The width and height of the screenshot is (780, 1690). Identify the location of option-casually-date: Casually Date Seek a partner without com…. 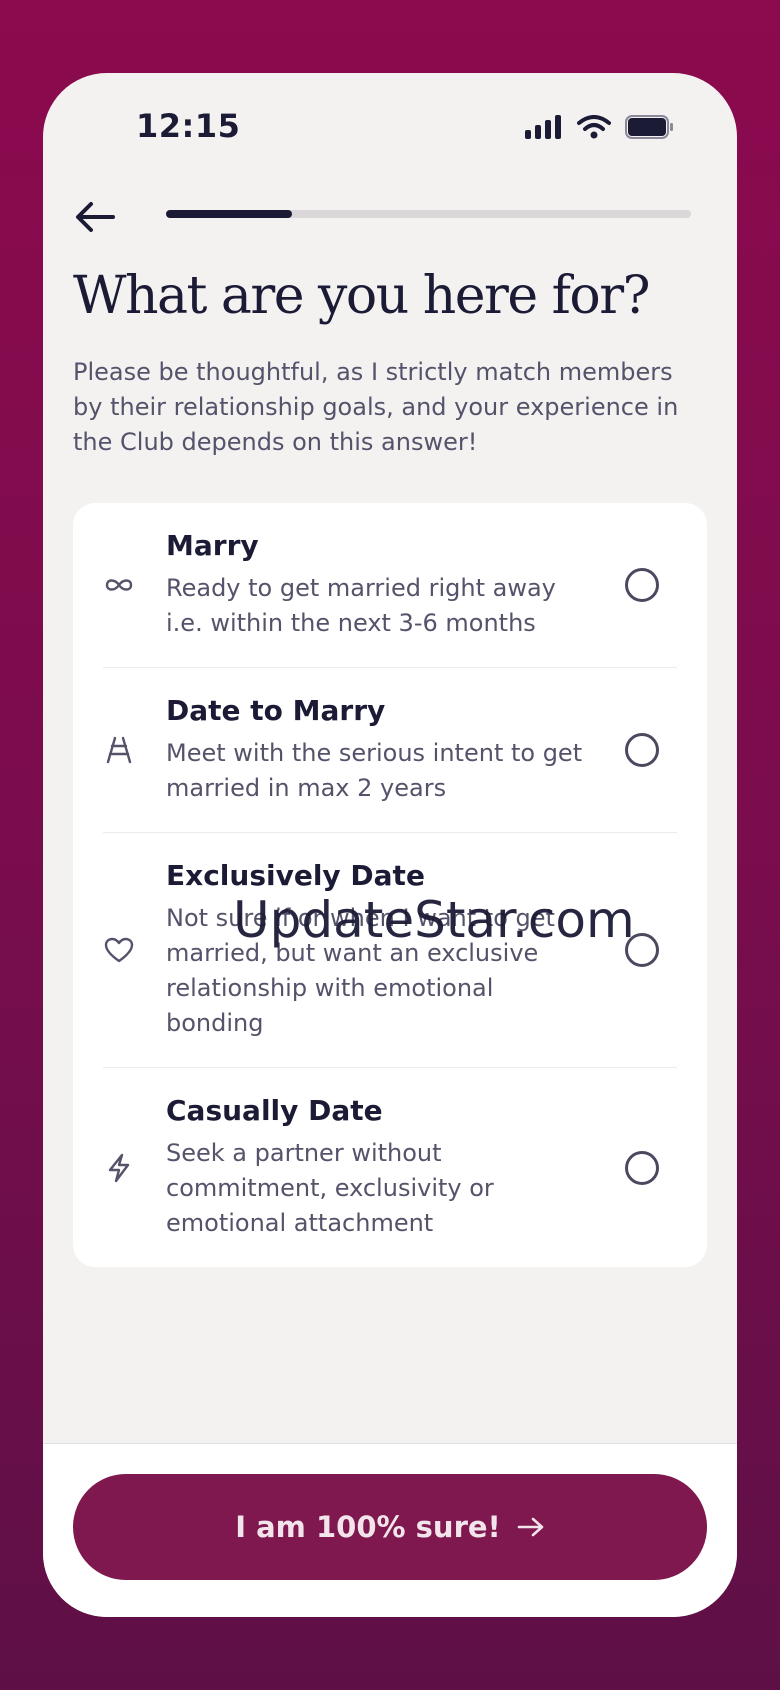
(390, 1167).